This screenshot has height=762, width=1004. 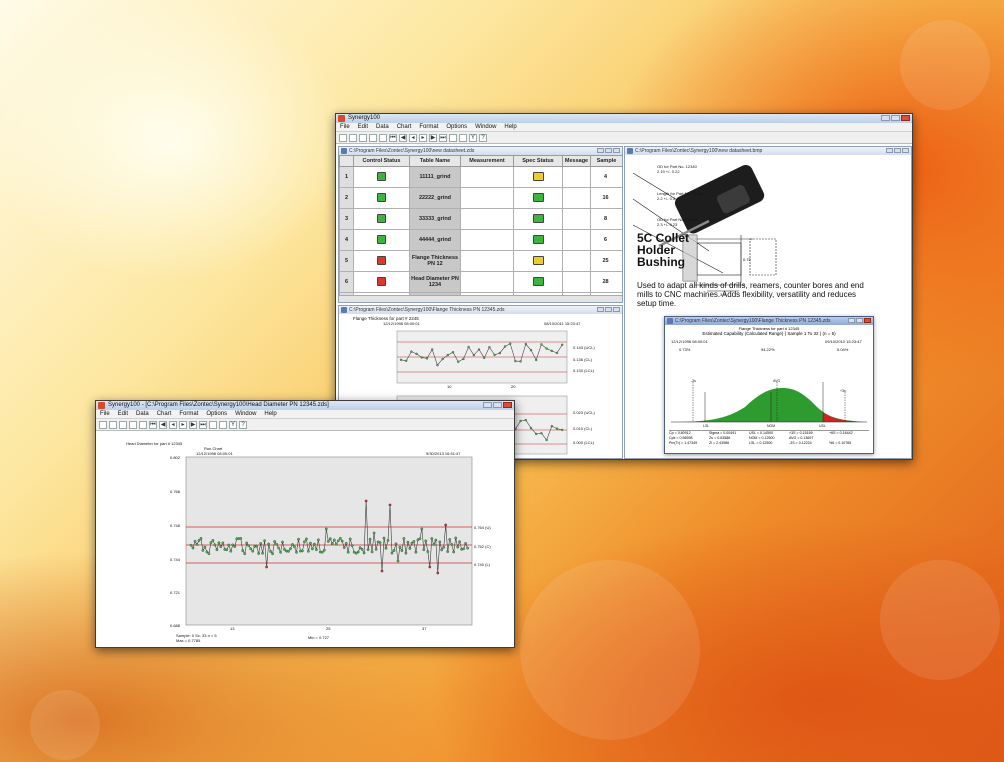 I want to click on normal-curve-above-usl, so click(x=844, y=417).